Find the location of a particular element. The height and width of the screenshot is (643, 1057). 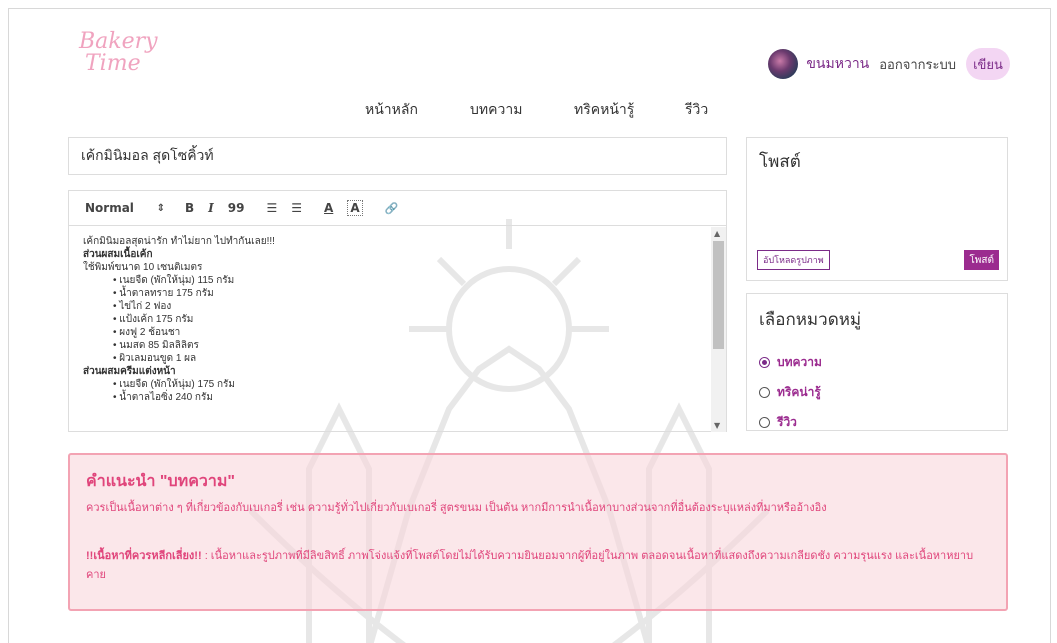

nav-home: หน้าหลัก is located at coordinates (391, 110).